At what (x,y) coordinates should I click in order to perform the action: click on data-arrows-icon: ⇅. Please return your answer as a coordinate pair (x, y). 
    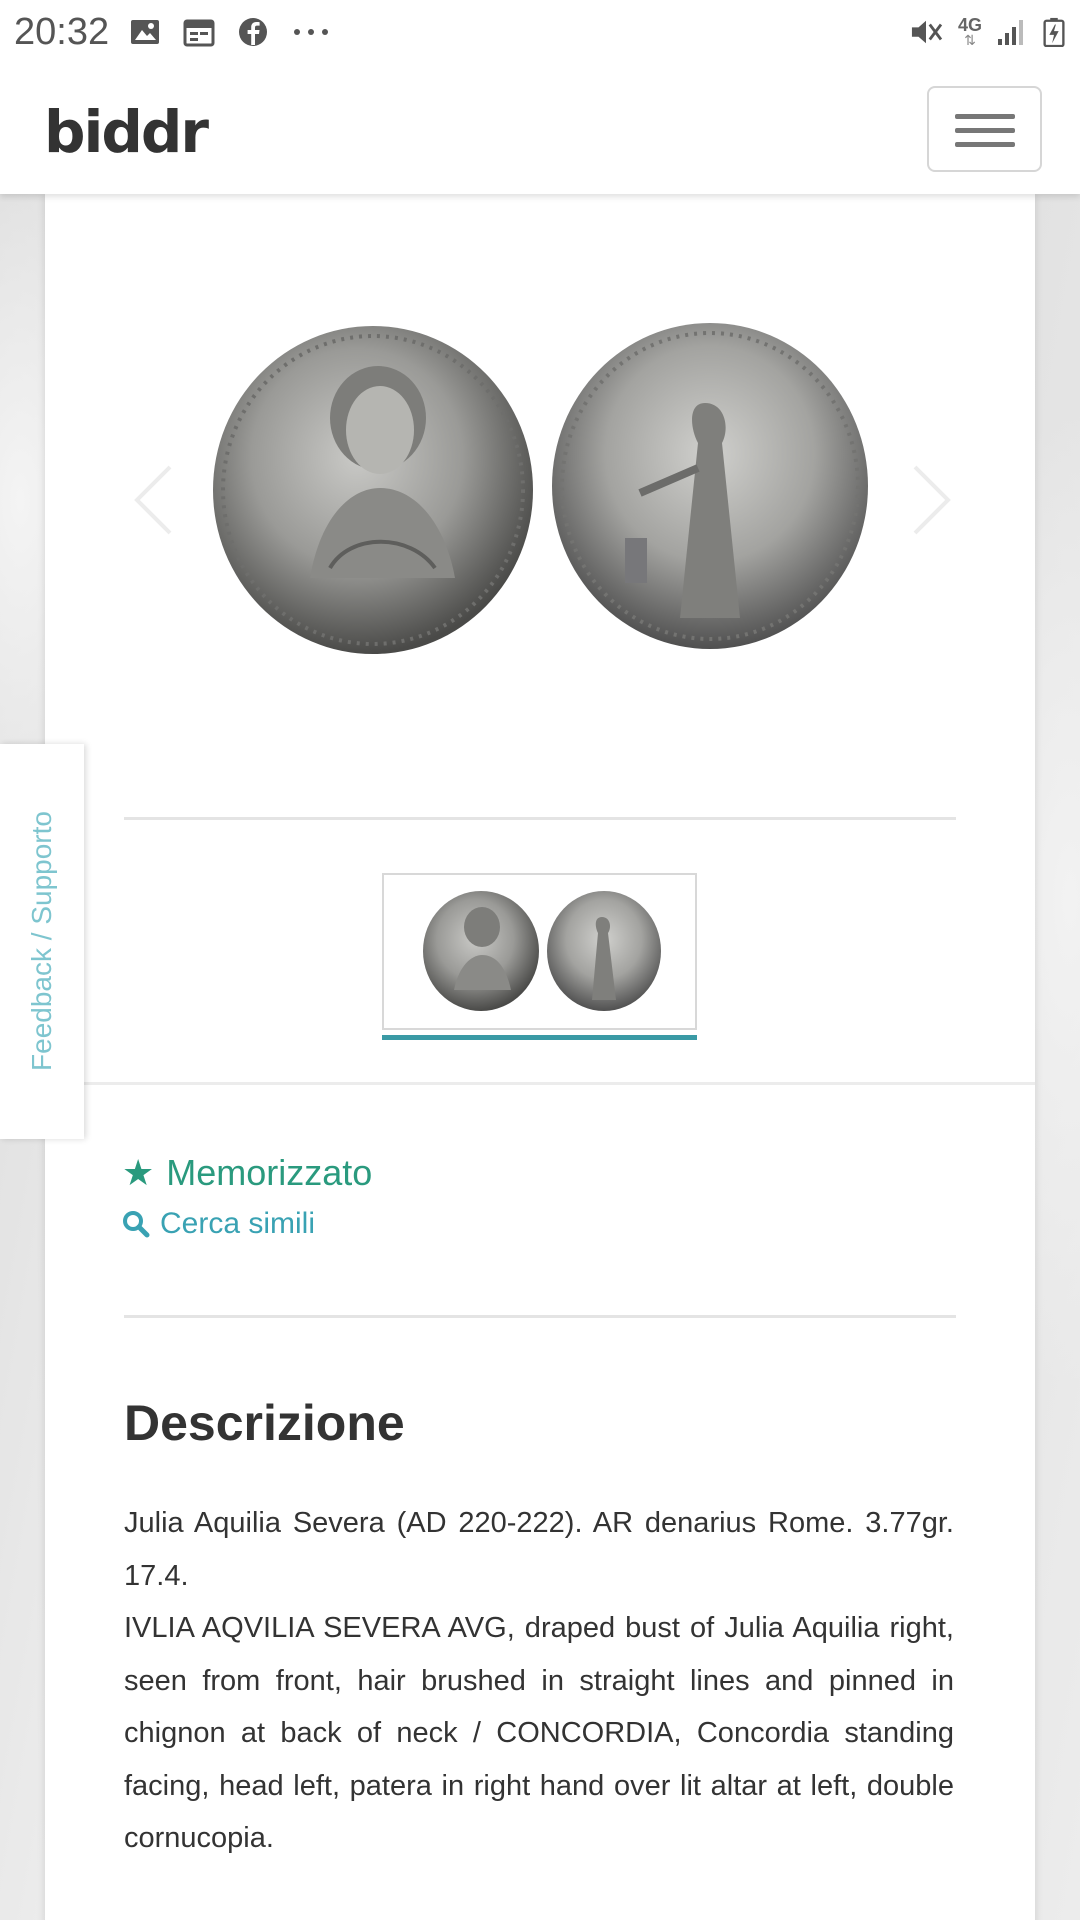
    Looking at the image, I should click on (970, 40).